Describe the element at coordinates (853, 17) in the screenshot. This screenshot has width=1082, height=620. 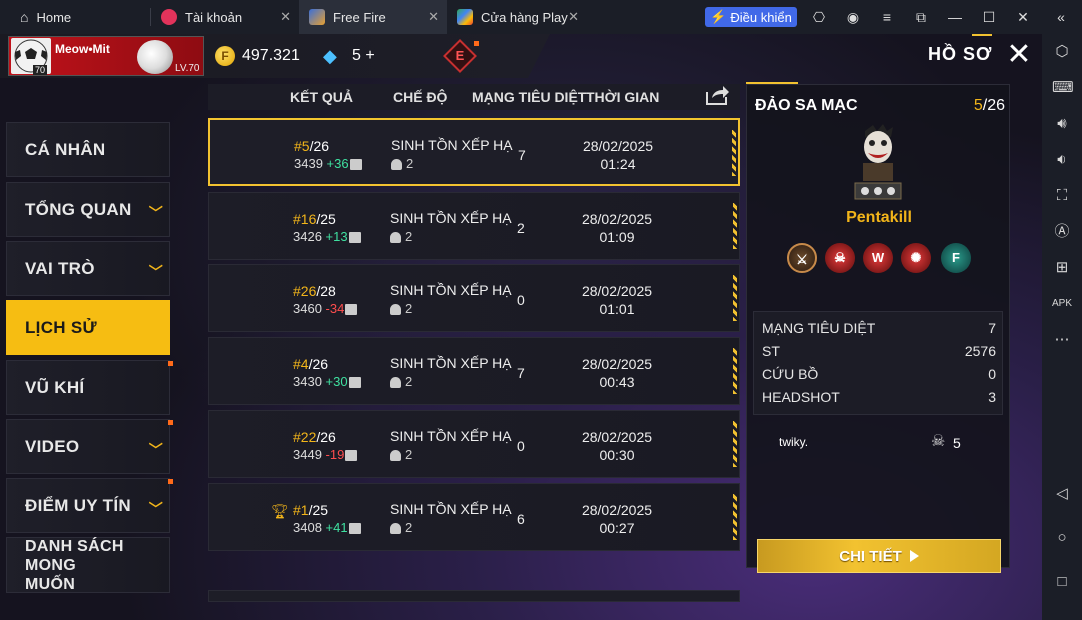
I see `account-icon: ◉` at that location.